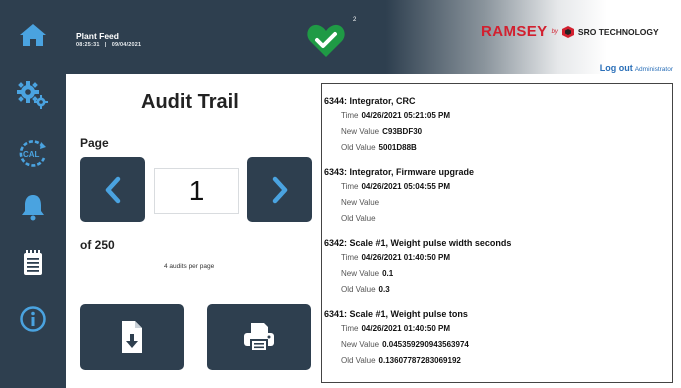  What do you see at coordinates (554, 31) in the screenshot?
I see `brand-by: by` at bounding box center [554, 31].